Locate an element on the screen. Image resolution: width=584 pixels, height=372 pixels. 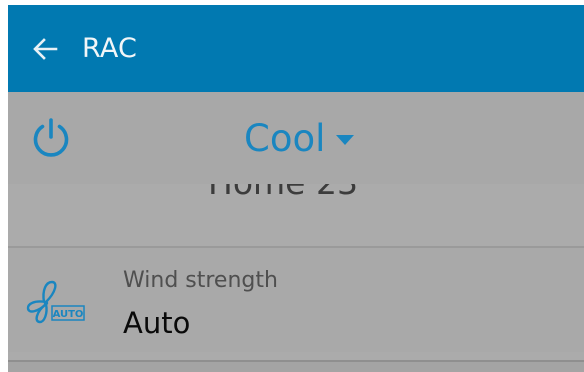
fan-auto-icon: AUTO is located at coordinates (55, 302).